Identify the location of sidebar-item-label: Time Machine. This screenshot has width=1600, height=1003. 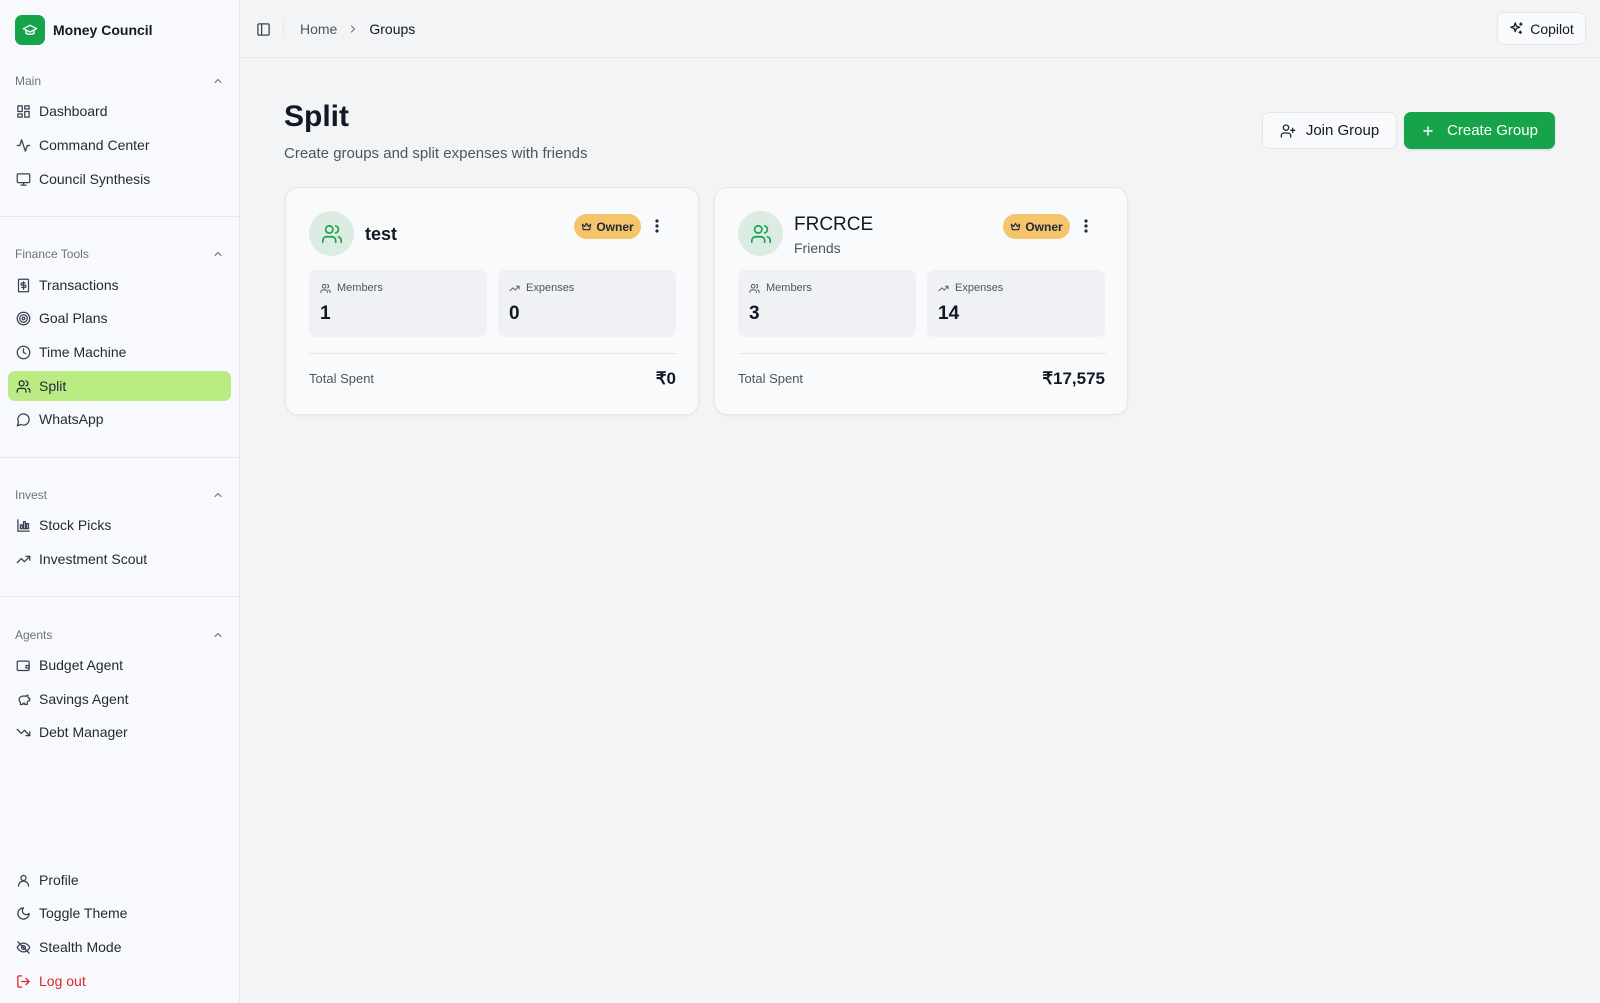
(83, 352).